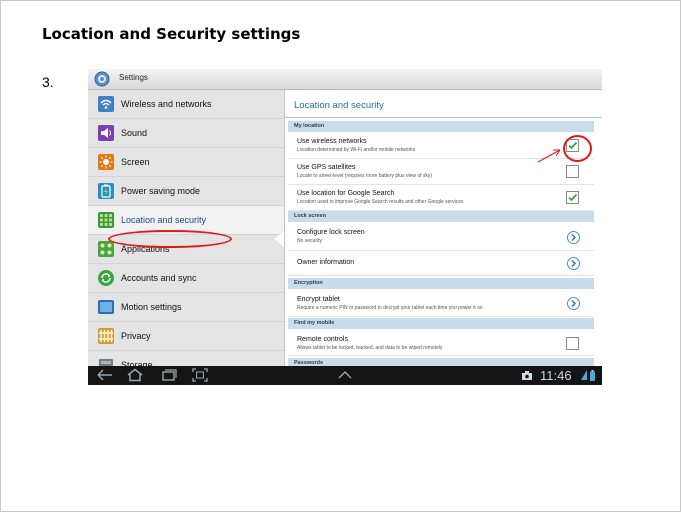 Image resolution: width=681 pixels, height=512 pixels. I want to click on chevron-up-icon, so click(345, 375).